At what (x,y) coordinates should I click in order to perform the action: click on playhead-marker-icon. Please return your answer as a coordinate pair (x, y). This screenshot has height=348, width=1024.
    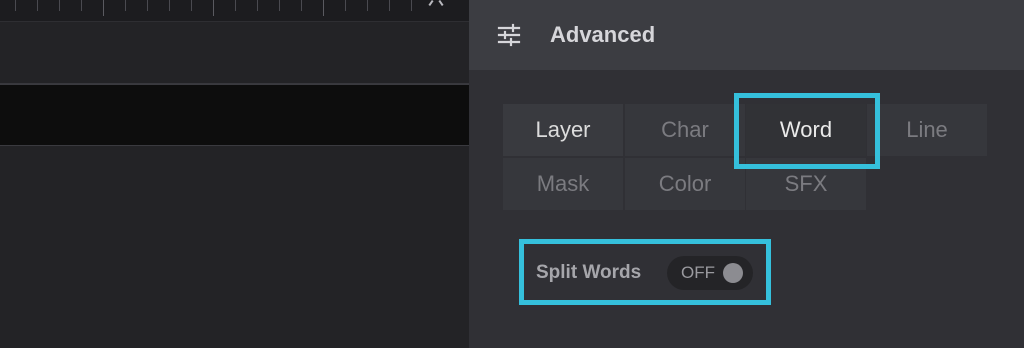
    Looking at the image, I should click on (437, 3).